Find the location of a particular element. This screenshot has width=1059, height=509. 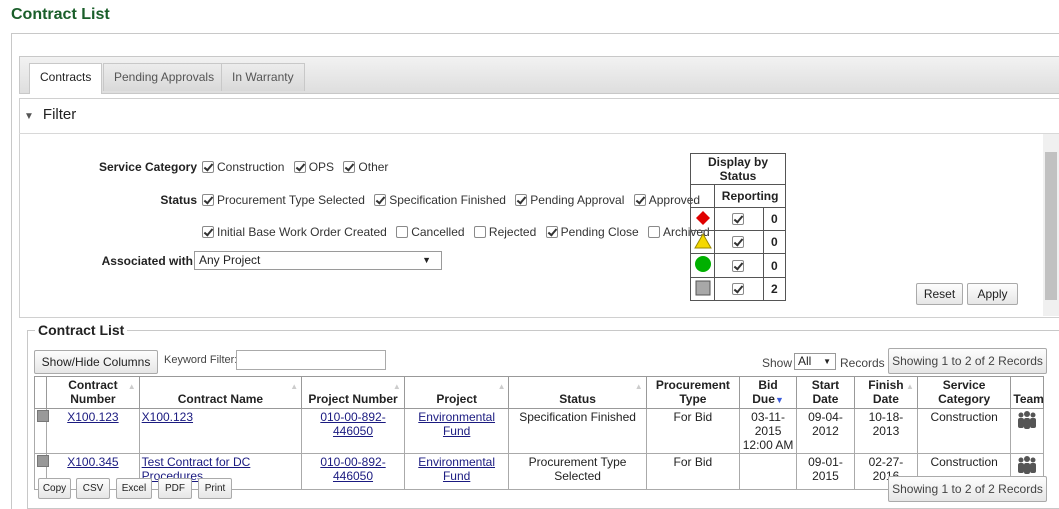

status-yellow-checkbox is located at coordinates (737, 242).